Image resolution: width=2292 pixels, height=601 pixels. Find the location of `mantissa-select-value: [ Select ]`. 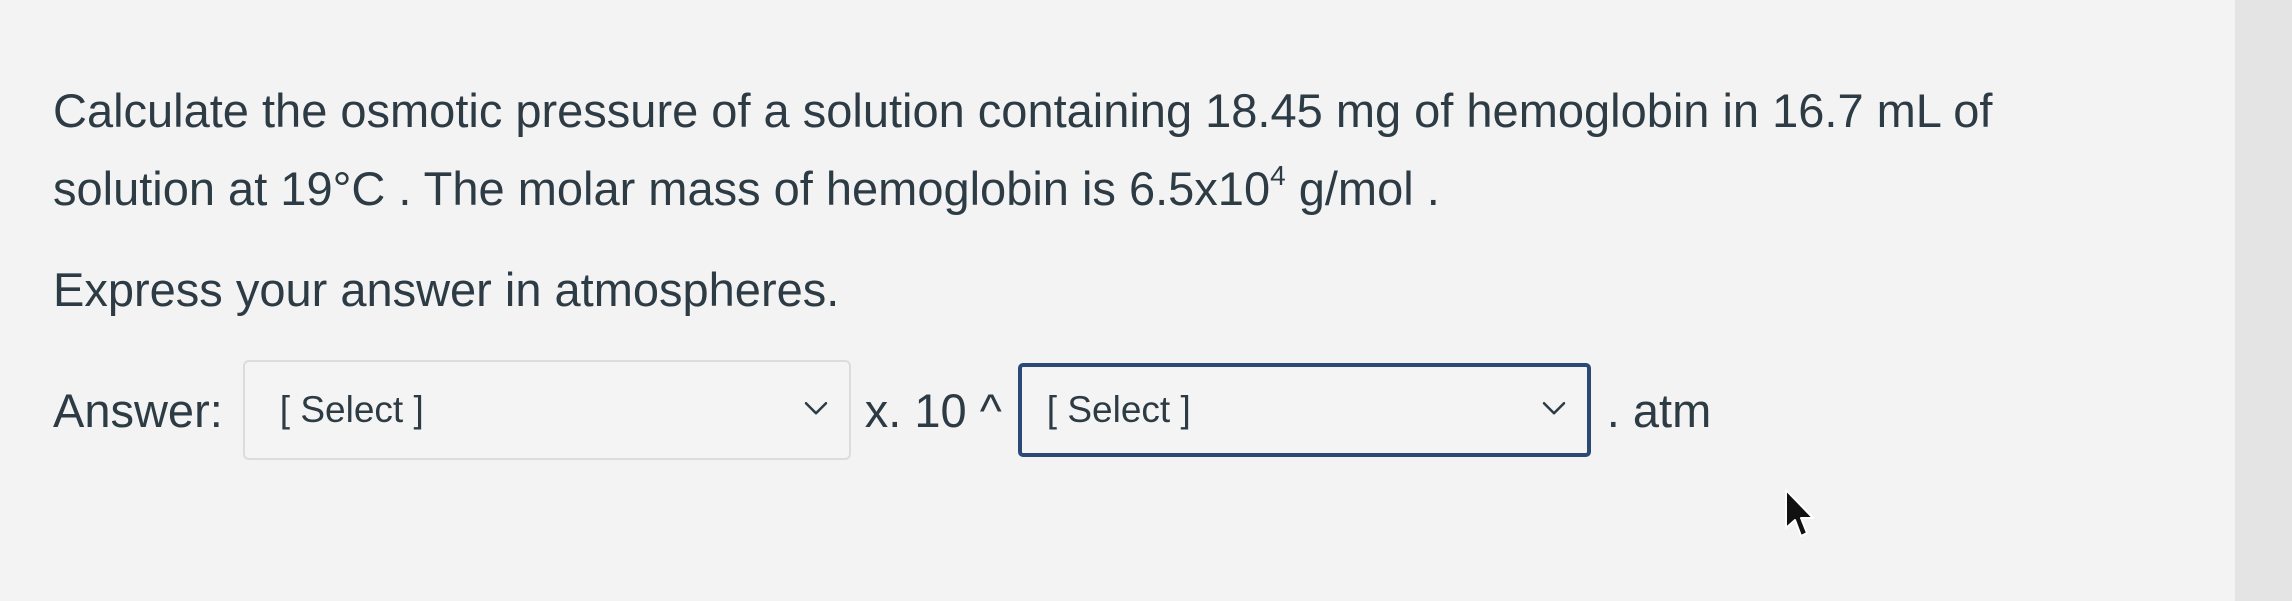

mantissa-select-value: [ Select ] is located at coordinates (351, 409).